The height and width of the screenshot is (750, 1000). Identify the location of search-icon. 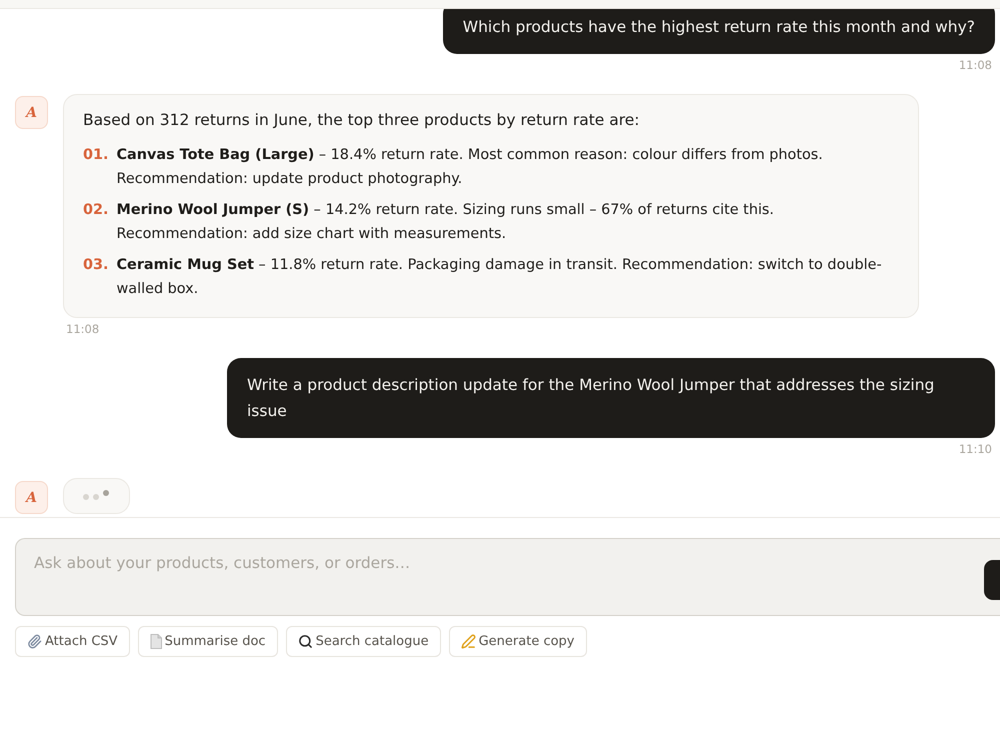
(305, 641).